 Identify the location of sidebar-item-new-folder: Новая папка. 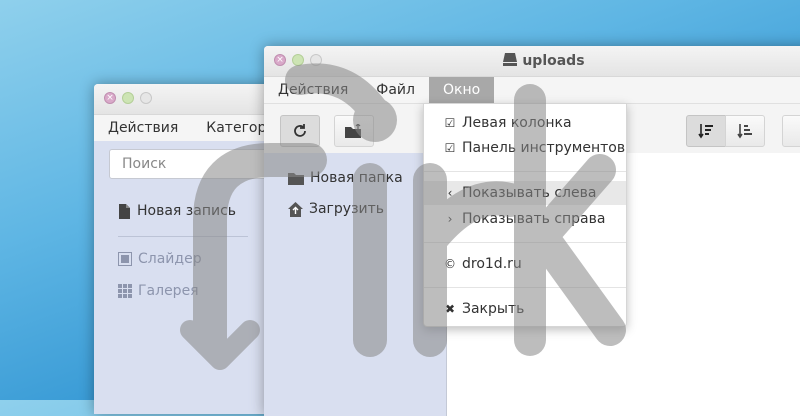
(345, 178).